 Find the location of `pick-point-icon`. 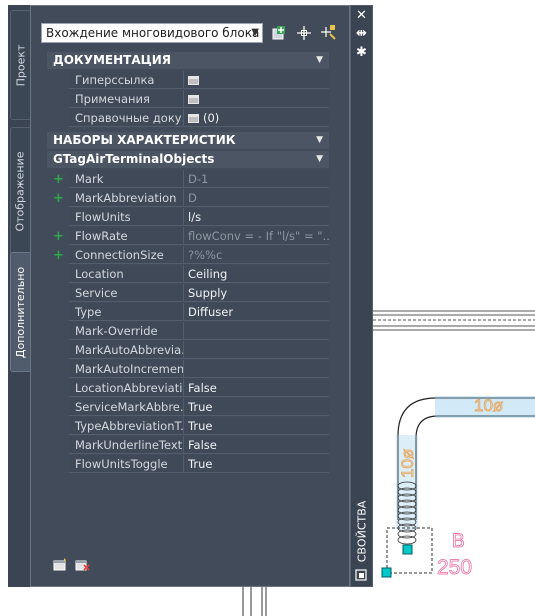

pick-point-icon is located at coordinates (304, 33).